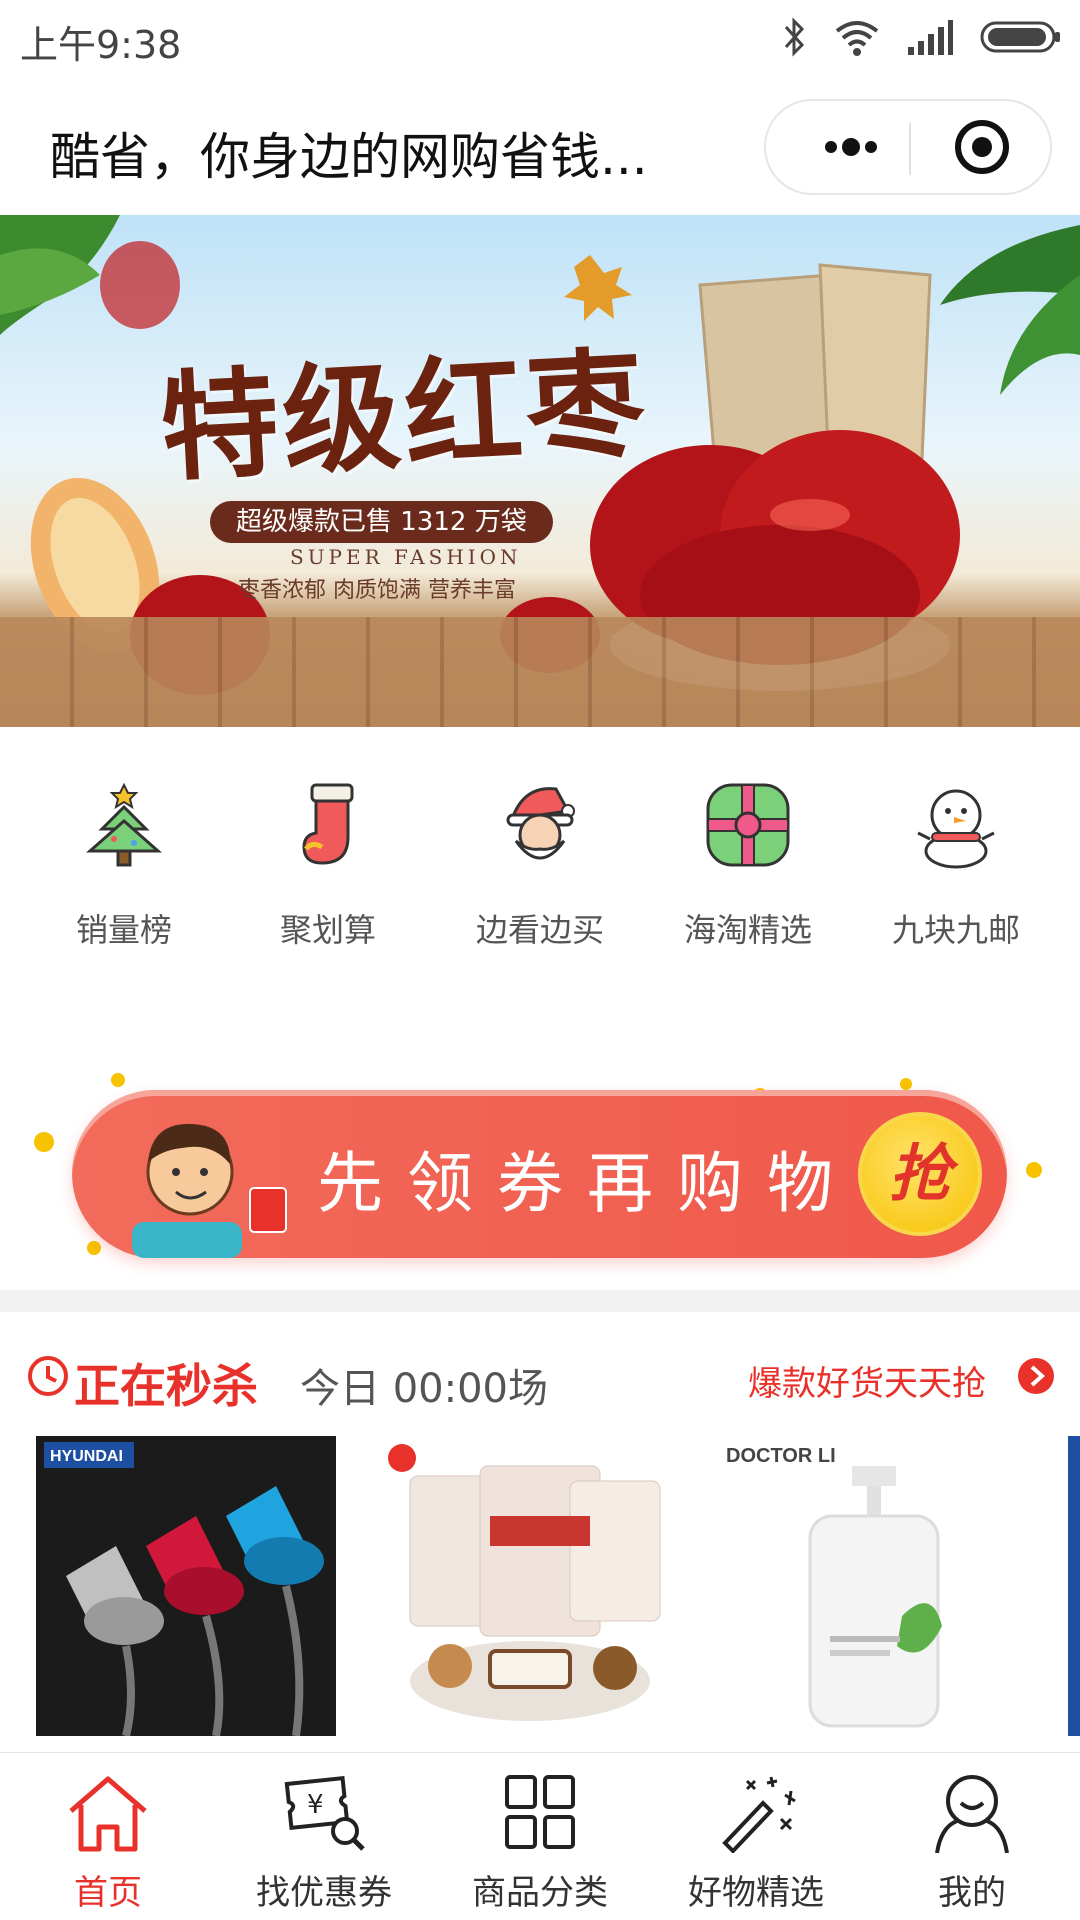 This screenshot has height=1920, width=1080. What do you see at coordinates (759, 1815) in the screenshot?
I see `magic-wand-icon` at bounding box center [759, 1815].